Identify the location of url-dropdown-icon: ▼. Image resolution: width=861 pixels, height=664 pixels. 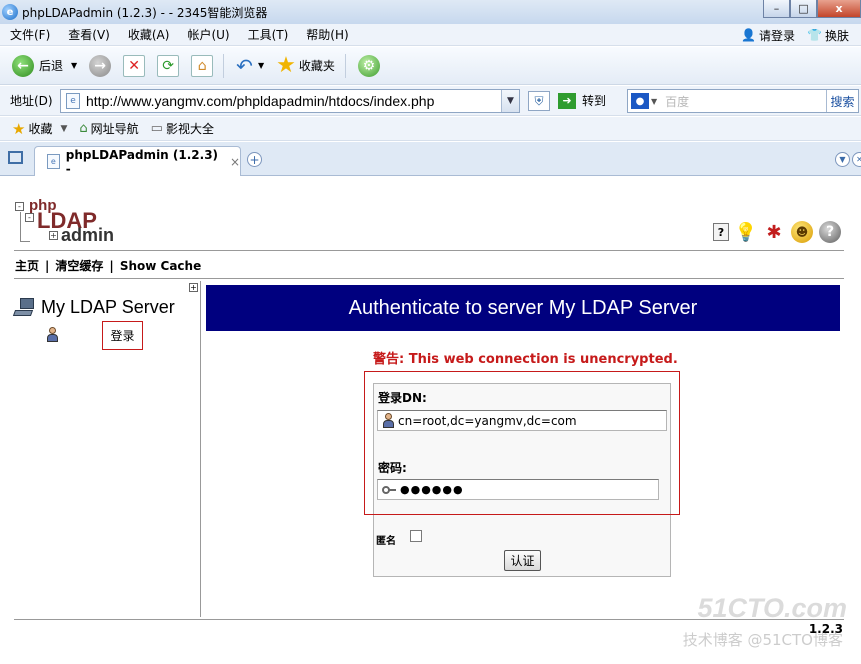
(510, 101).